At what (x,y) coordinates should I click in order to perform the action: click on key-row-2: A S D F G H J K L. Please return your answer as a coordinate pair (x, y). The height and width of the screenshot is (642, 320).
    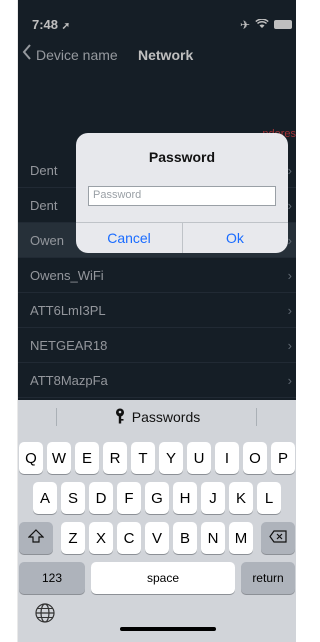
    Looking at the image, I should click on (157, 499).